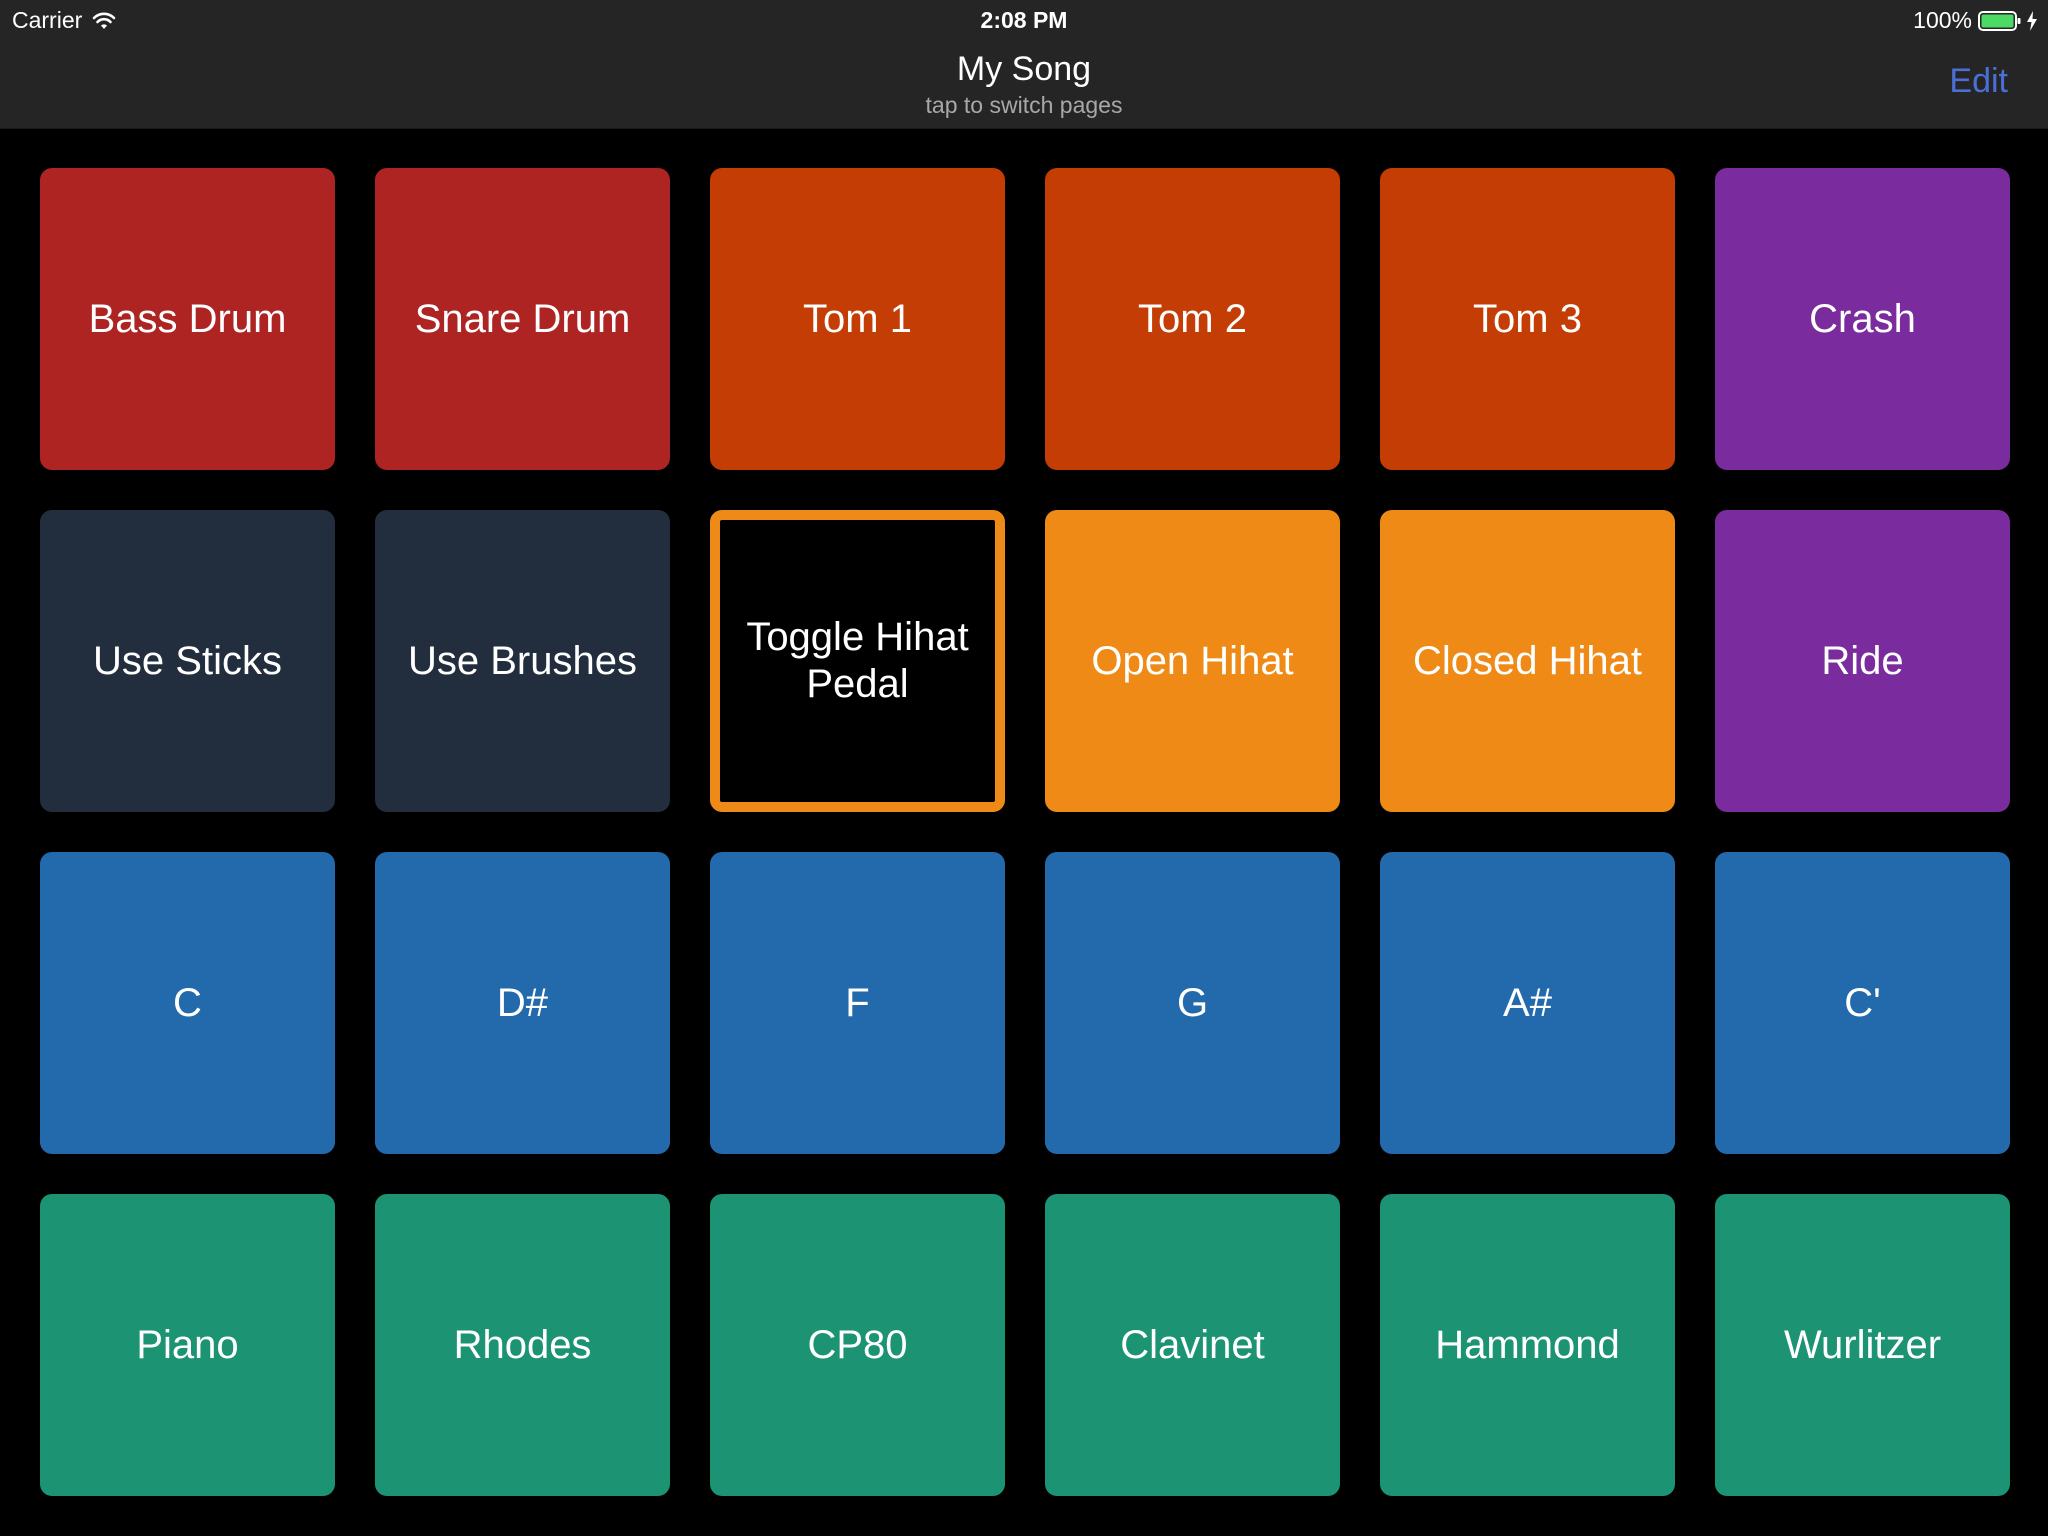  I want to click on pad-button: C', so click(1862, 1003).